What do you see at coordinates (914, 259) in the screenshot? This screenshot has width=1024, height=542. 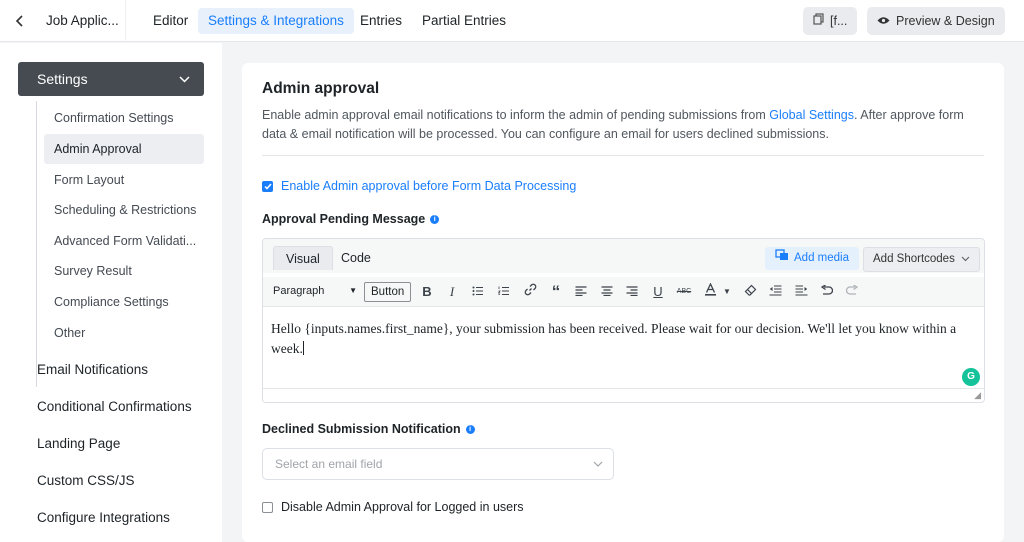 I see `add-shortcodes-label: Add Shortcodes` at bounding box center [914, 259].